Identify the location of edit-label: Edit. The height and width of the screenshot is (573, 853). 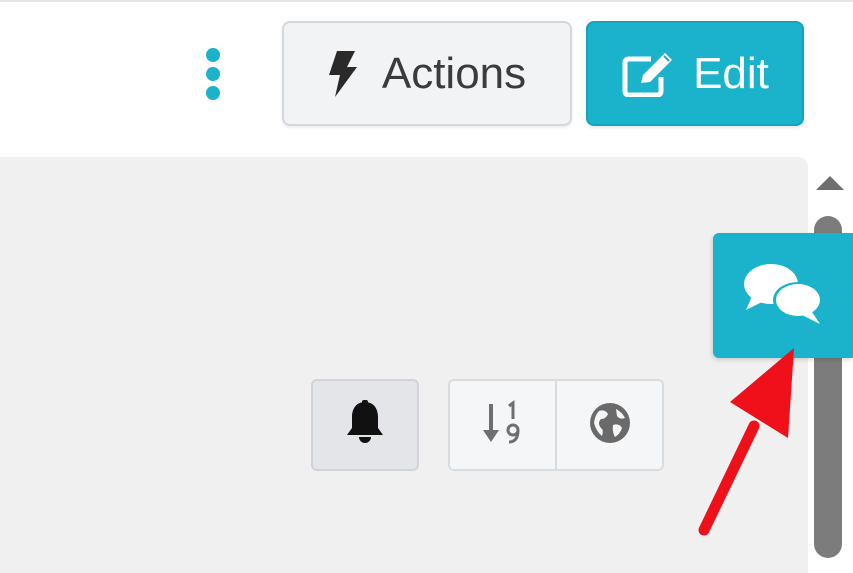
(731, 73).